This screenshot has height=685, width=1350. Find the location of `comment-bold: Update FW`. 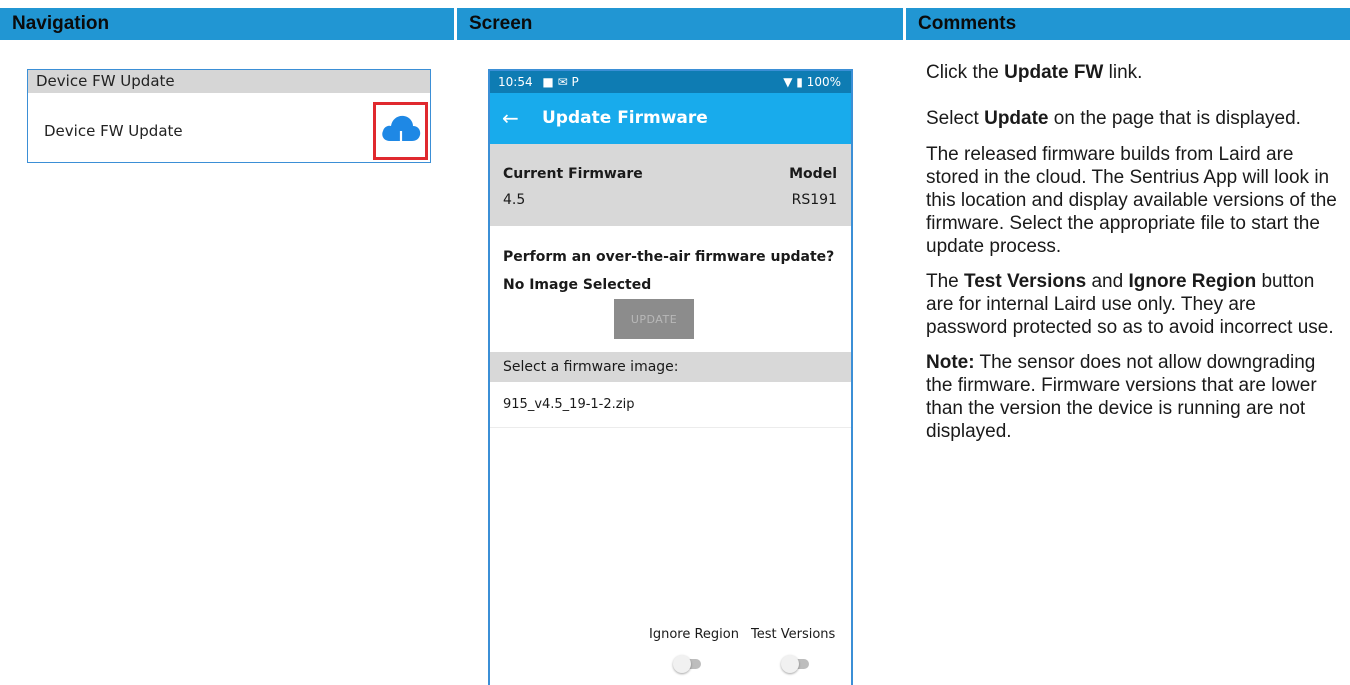

comment-bold: Update FW is located at coordinates (1054, 72).